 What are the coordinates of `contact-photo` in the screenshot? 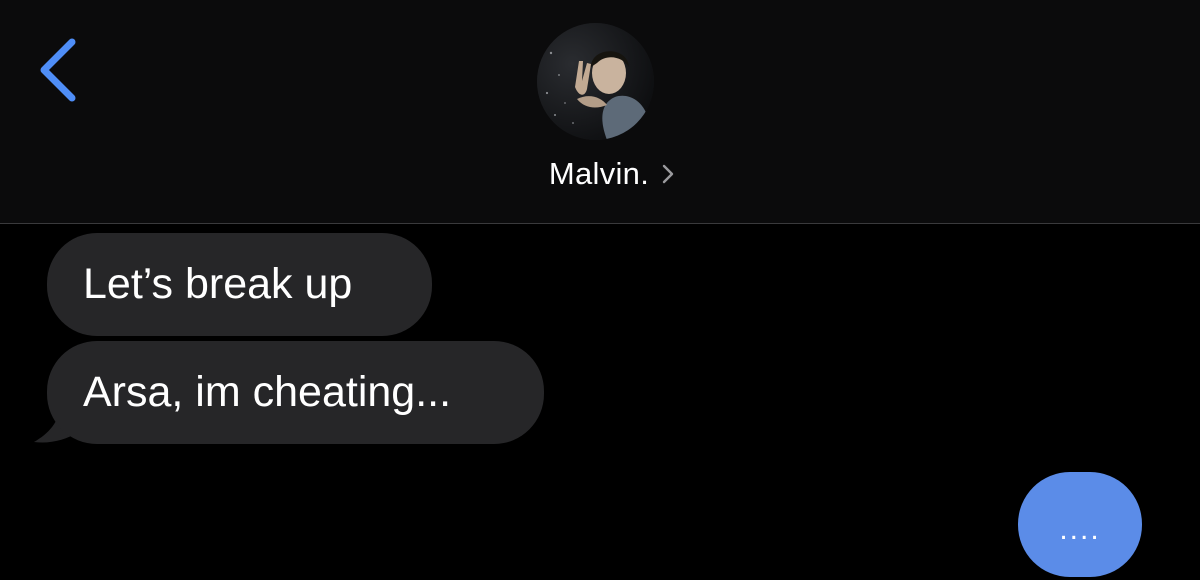 It's located at (595, 81).